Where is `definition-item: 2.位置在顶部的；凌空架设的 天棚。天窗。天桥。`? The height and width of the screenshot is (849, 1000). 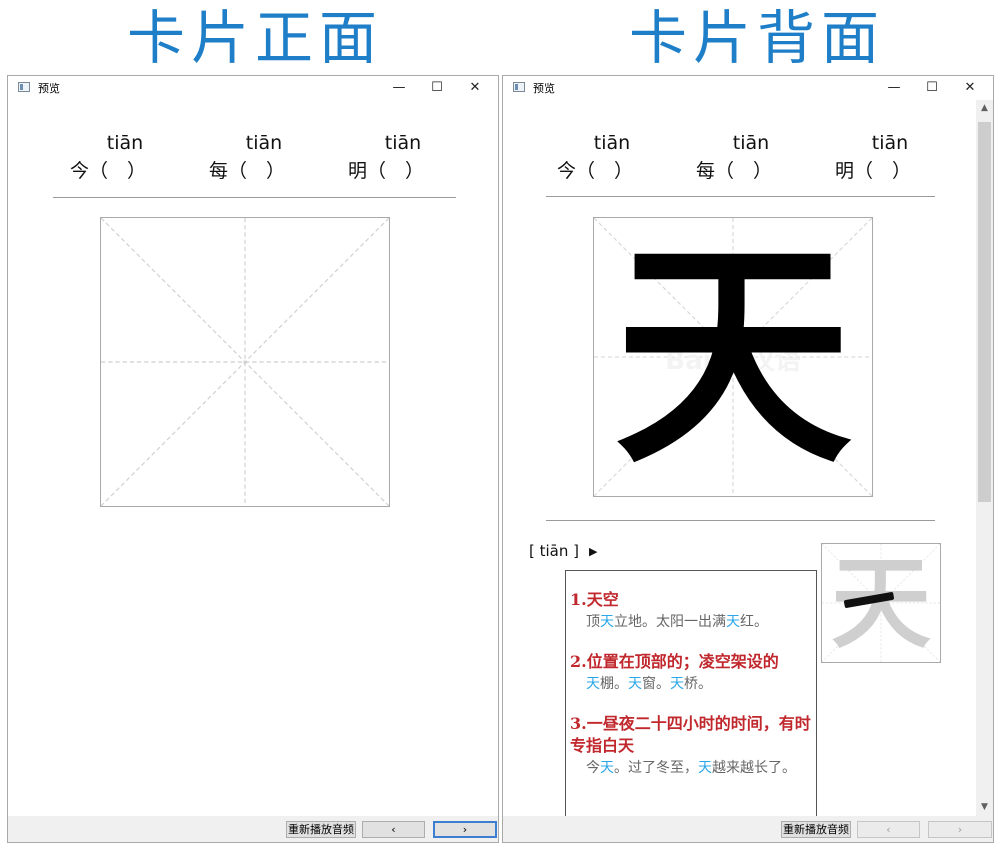 definition-item: 2.位置在顶部的；凌空架设的 天棚。天窗。天桥。 is located at coordinates (691, 673).